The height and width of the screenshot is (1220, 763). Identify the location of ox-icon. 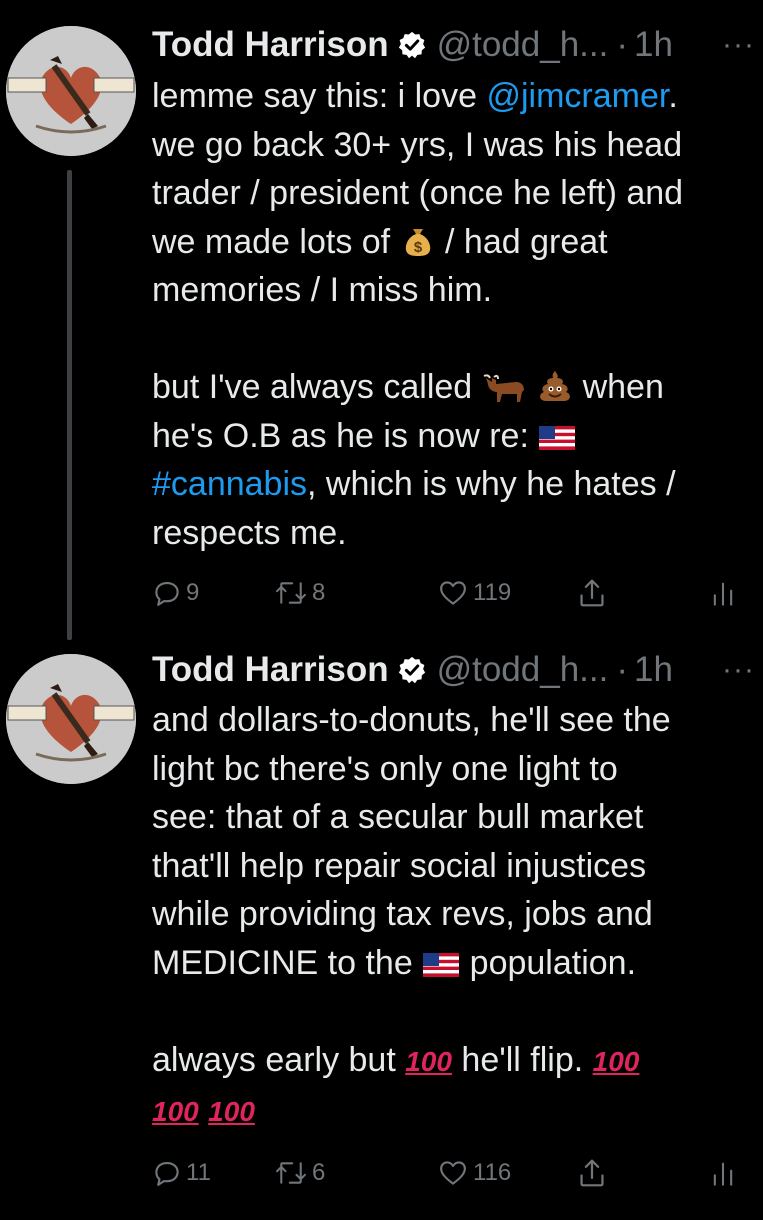
(503, 388).